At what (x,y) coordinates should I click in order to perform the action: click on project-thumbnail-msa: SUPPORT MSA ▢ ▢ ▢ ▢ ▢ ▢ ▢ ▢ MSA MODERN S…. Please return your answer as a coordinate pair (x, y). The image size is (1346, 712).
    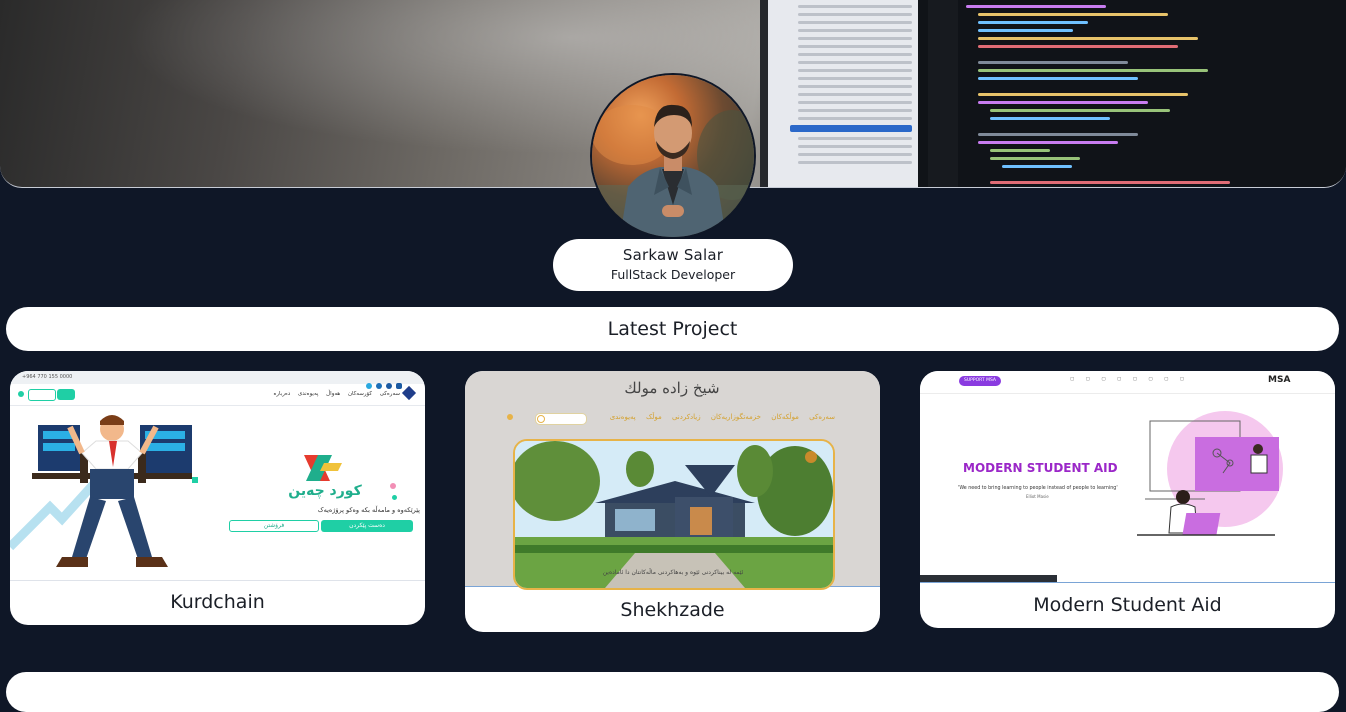
    Looking at the image, I should click on (1127, 477).